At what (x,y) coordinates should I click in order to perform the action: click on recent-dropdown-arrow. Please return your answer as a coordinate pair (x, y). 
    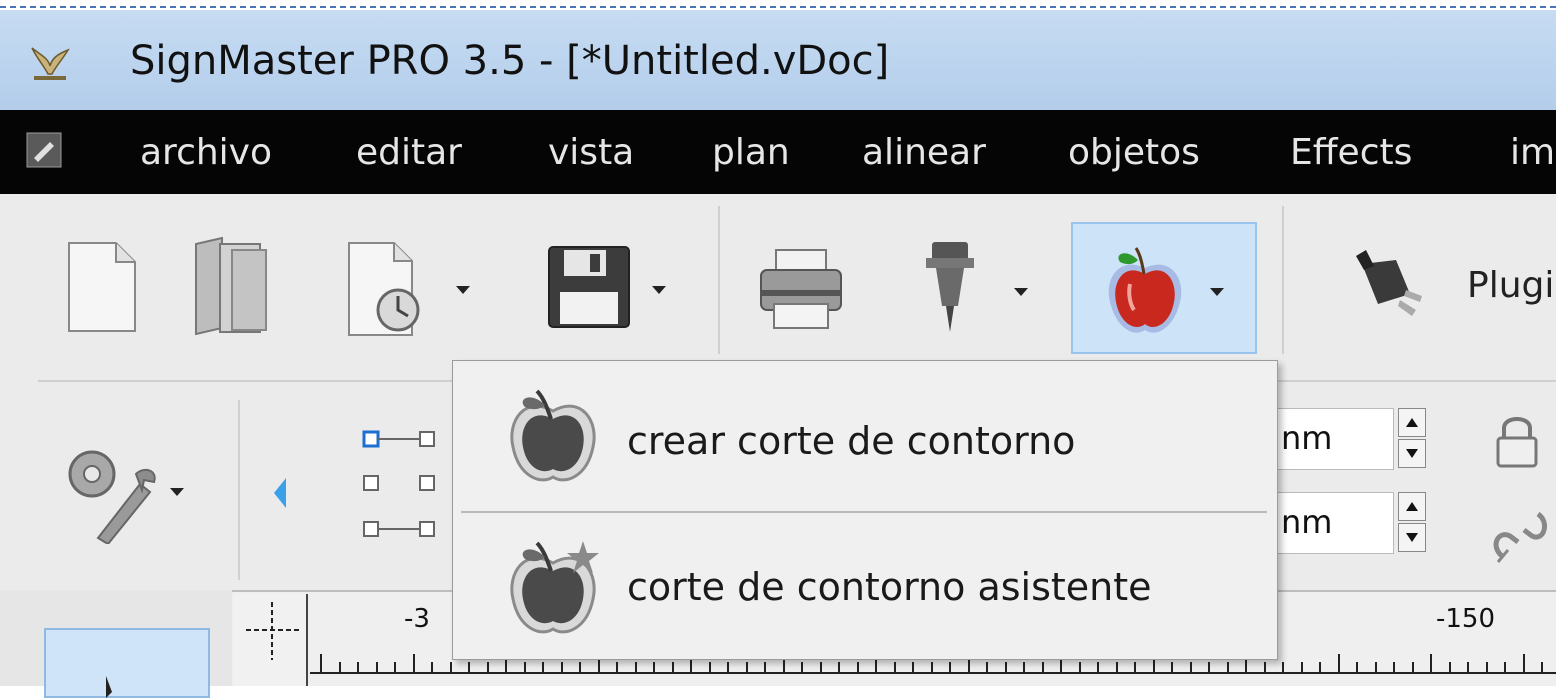
    Looking at the image, I should click on (463, 290).